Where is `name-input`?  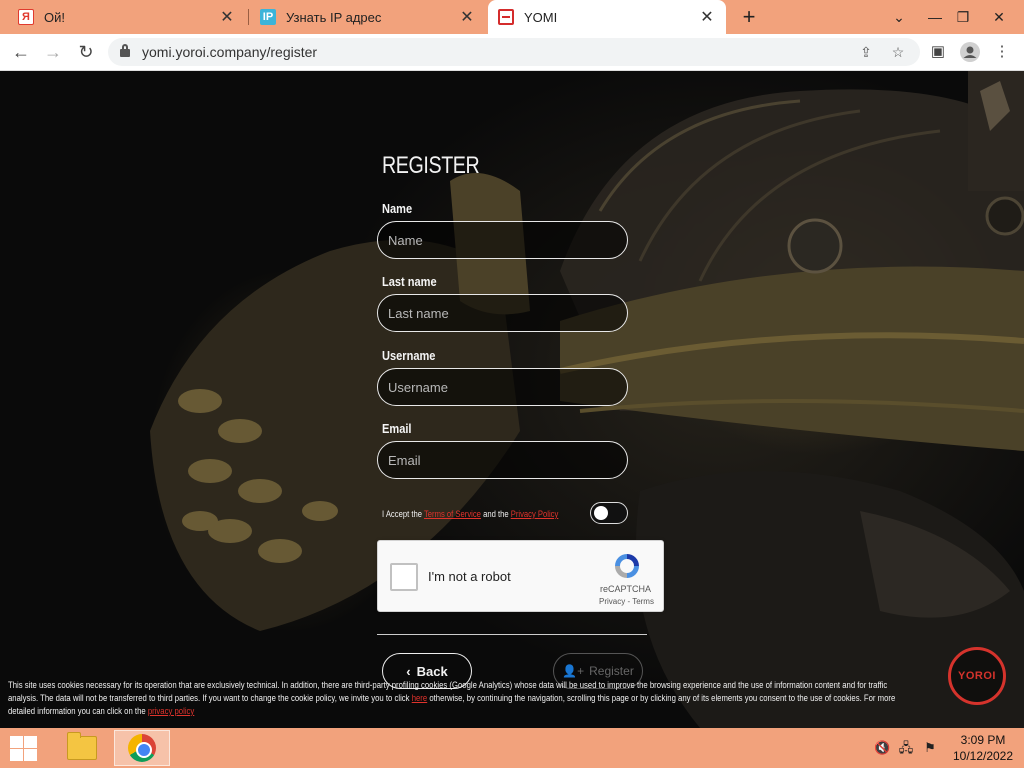 name-input is located at coordinates (502, 240).